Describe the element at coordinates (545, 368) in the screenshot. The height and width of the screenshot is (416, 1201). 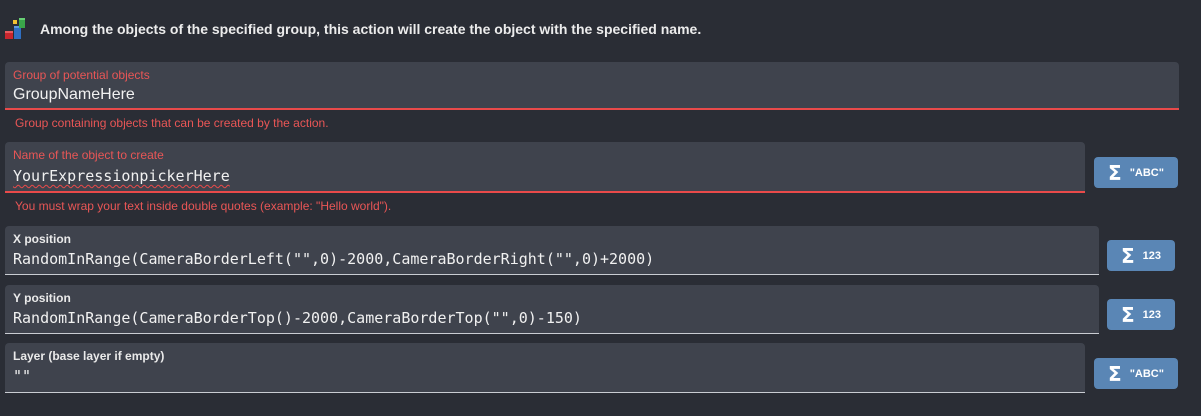
I see `layer-field: Layer (base layer if empty) ""` at that location.